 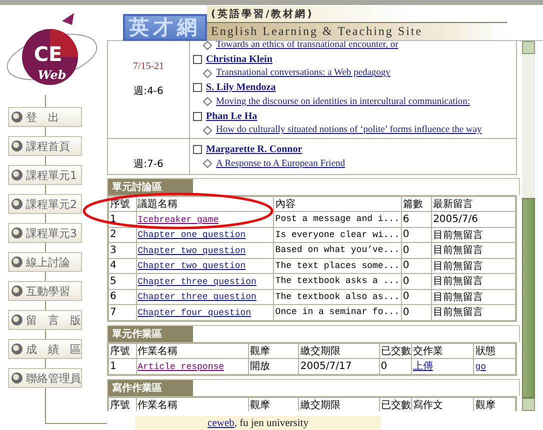 I want to click on nav-button: 線上討論, so click(x=45, y=262).